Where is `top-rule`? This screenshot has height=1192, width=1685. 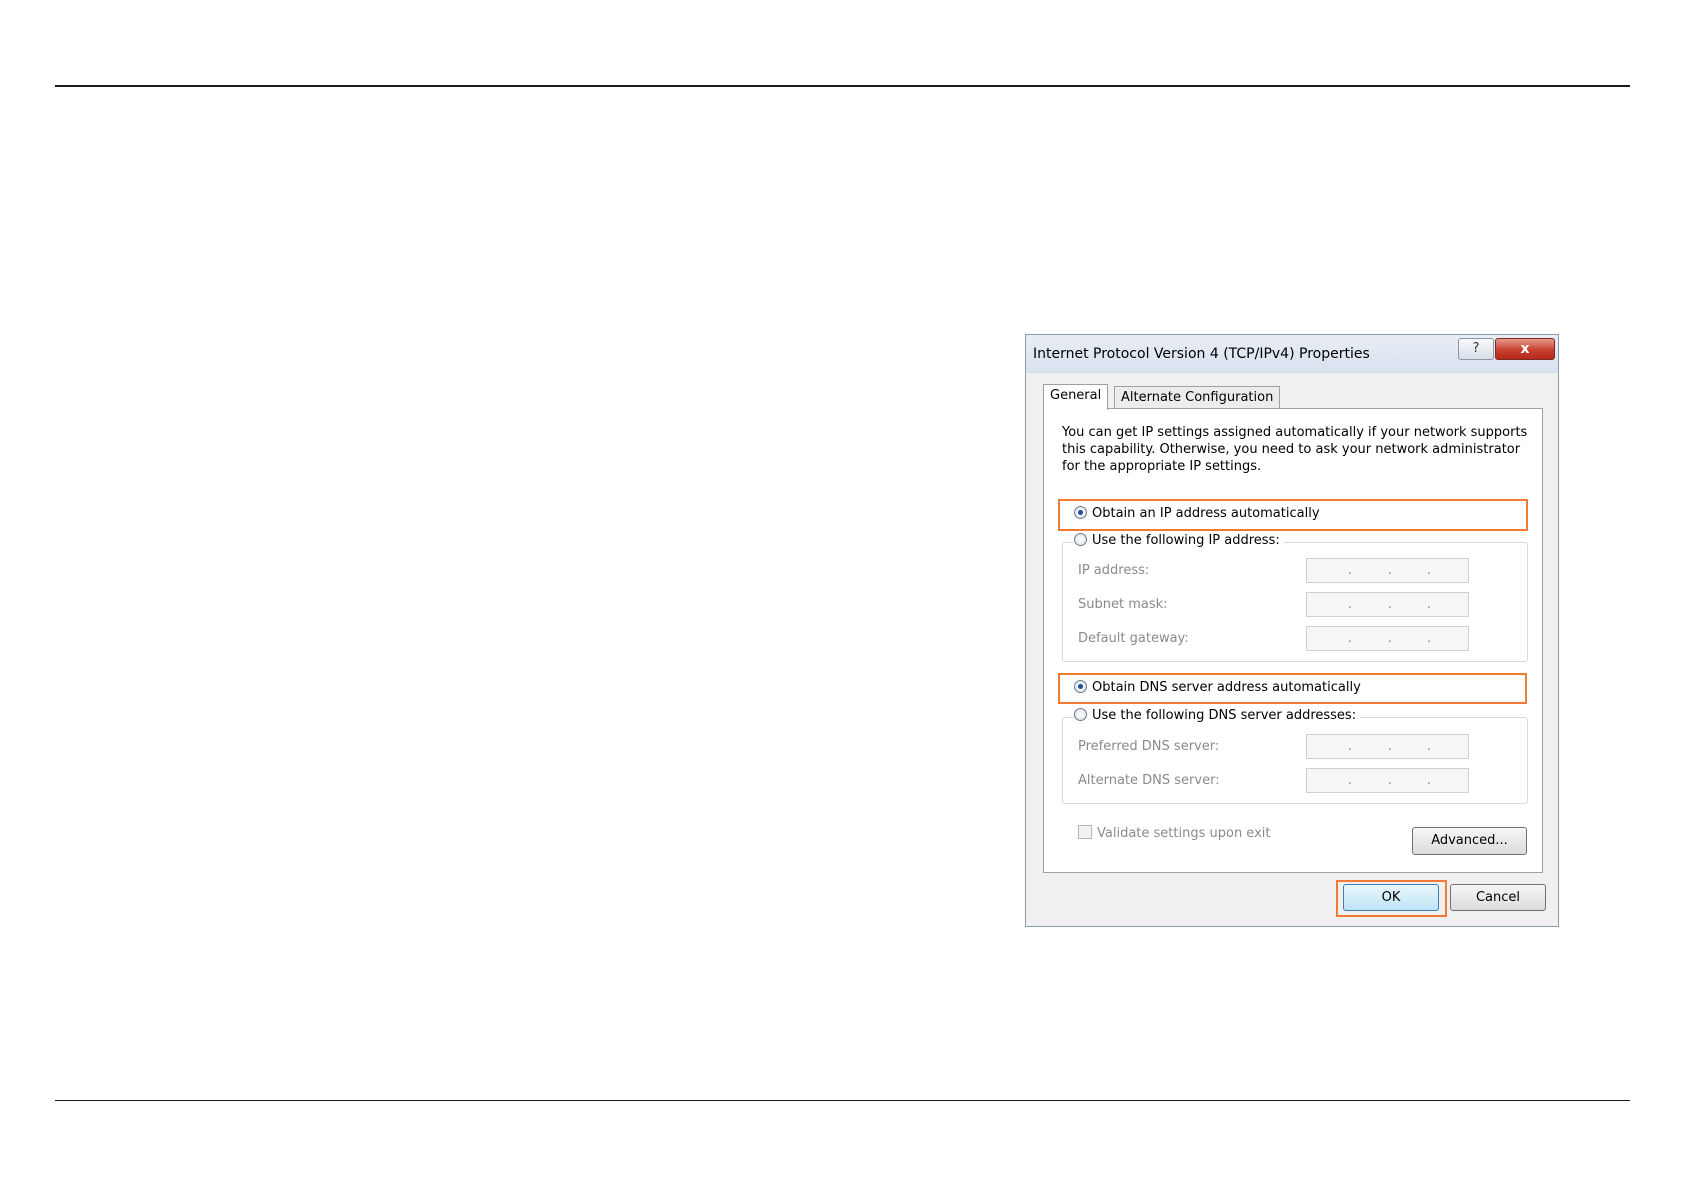 top-rule is located at coordinates (842, 86).